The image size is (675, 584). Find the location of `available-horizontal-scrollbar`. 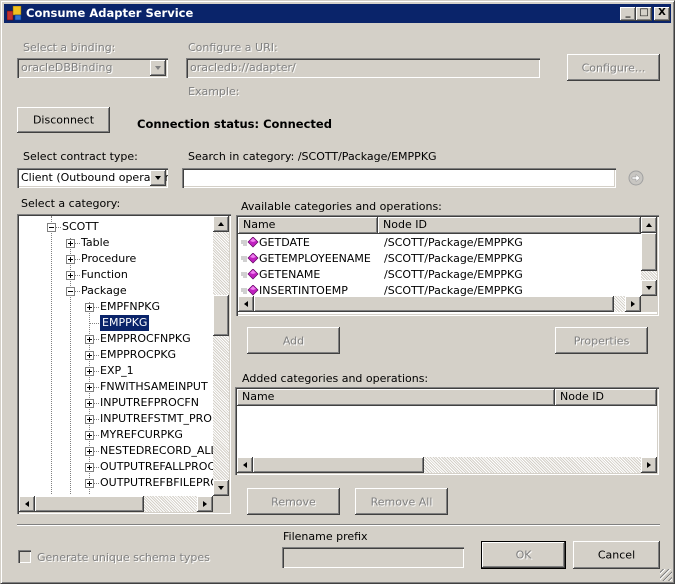

available-horizontal-scrollbar is located at coordinates (439, 304).